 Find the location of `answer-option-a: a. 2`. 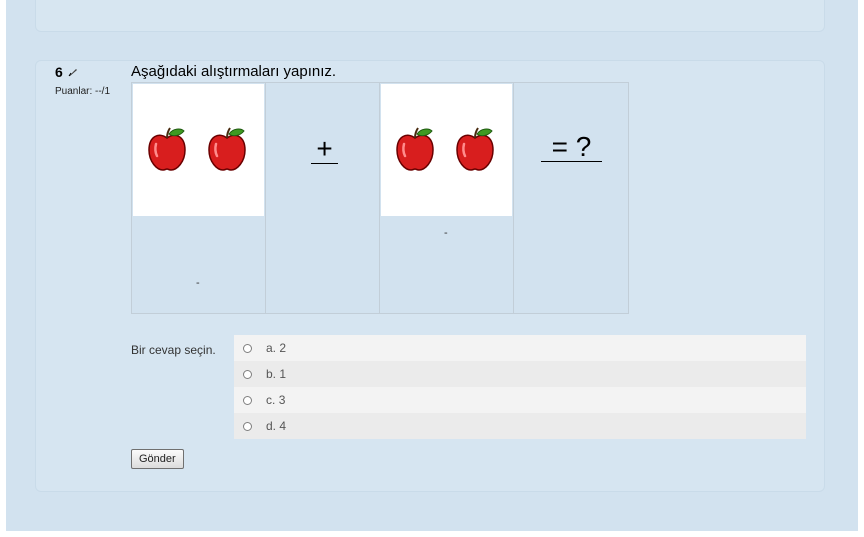

answer-option-a: a. 2 is located at coordinates (520, 348).